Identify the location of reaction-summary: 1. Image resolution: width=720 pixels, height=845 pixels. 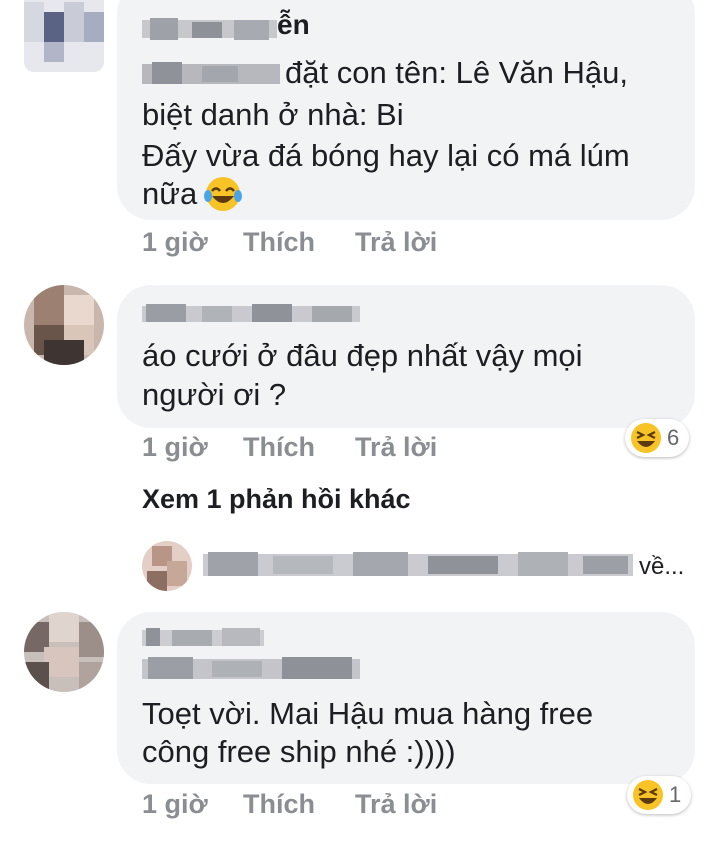
(659, 795).